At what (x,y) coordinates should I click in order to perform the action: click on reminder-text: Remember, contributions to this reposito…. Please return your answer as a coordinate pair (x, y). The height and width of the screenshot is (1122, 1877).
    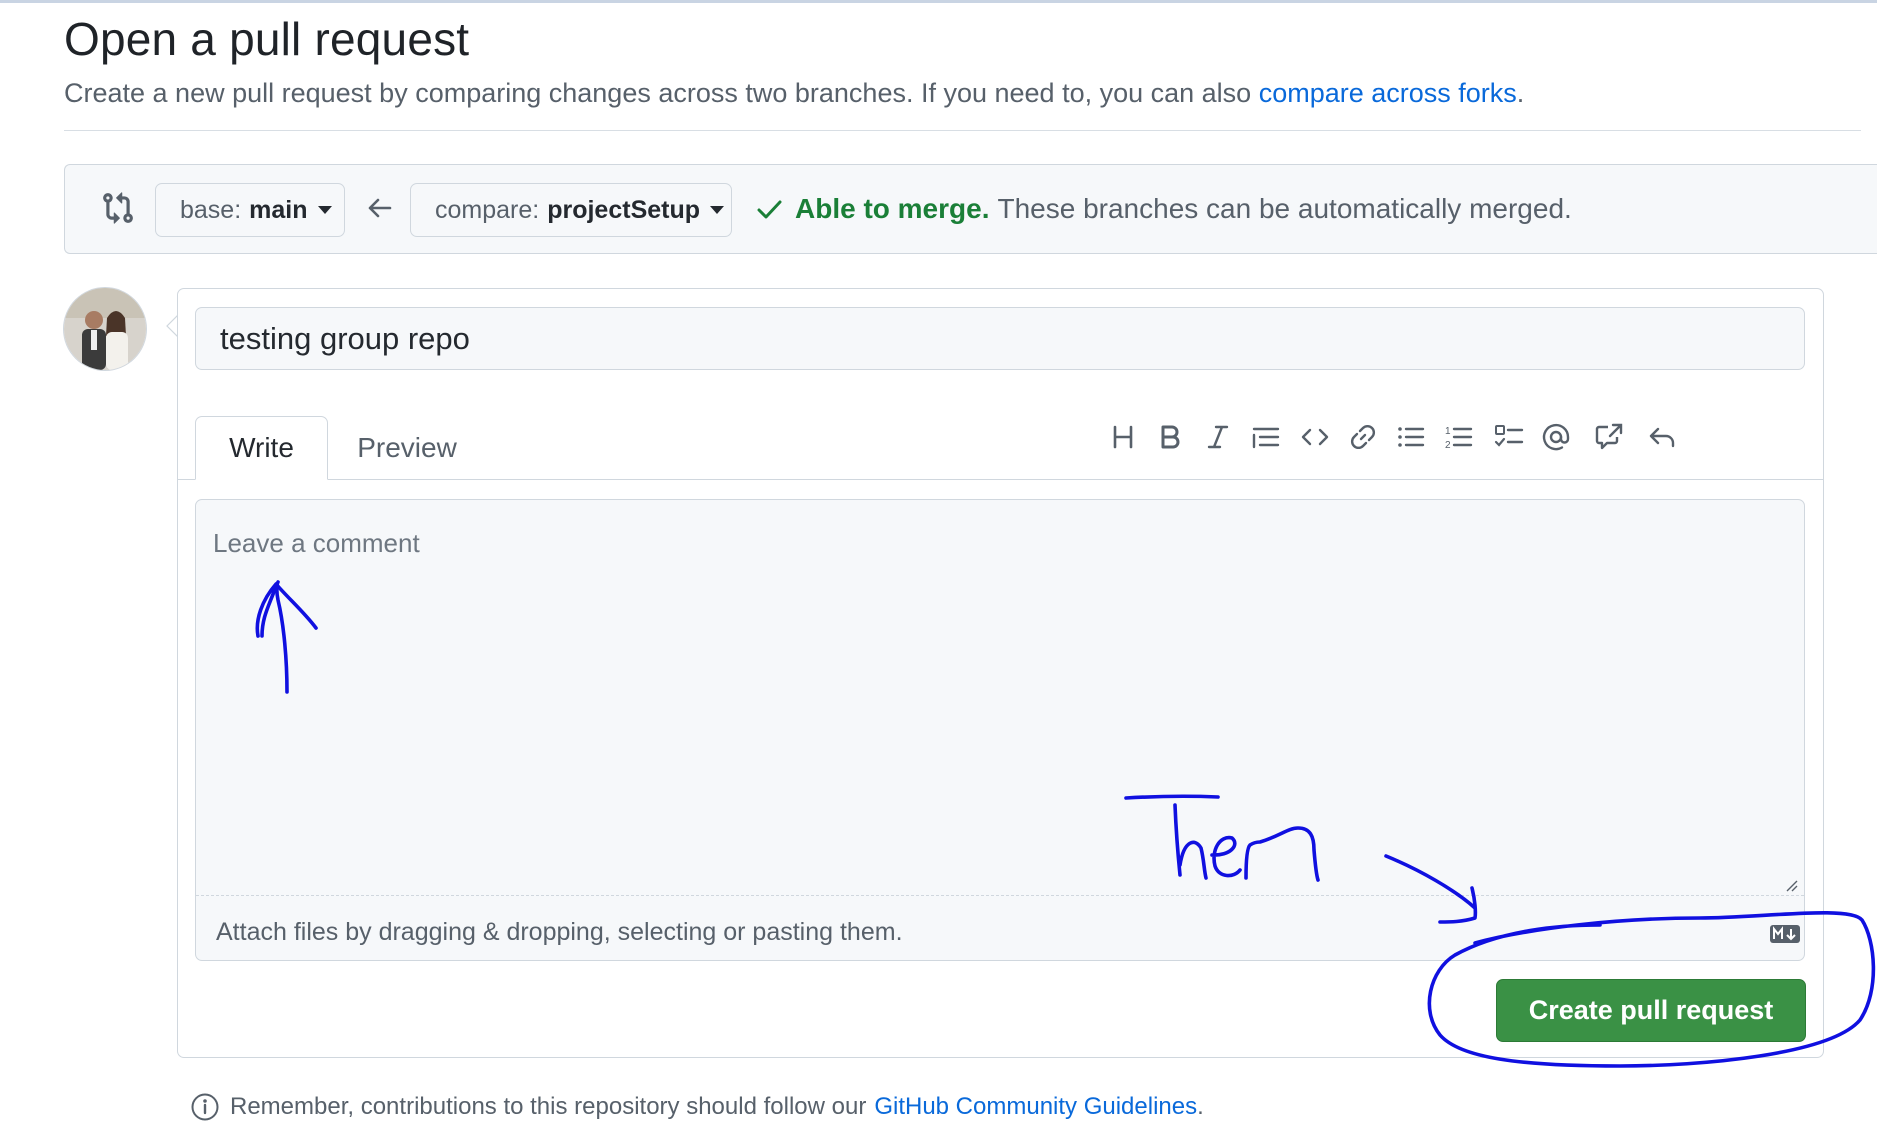
    Looking at the image, I should click on (548, 1106).